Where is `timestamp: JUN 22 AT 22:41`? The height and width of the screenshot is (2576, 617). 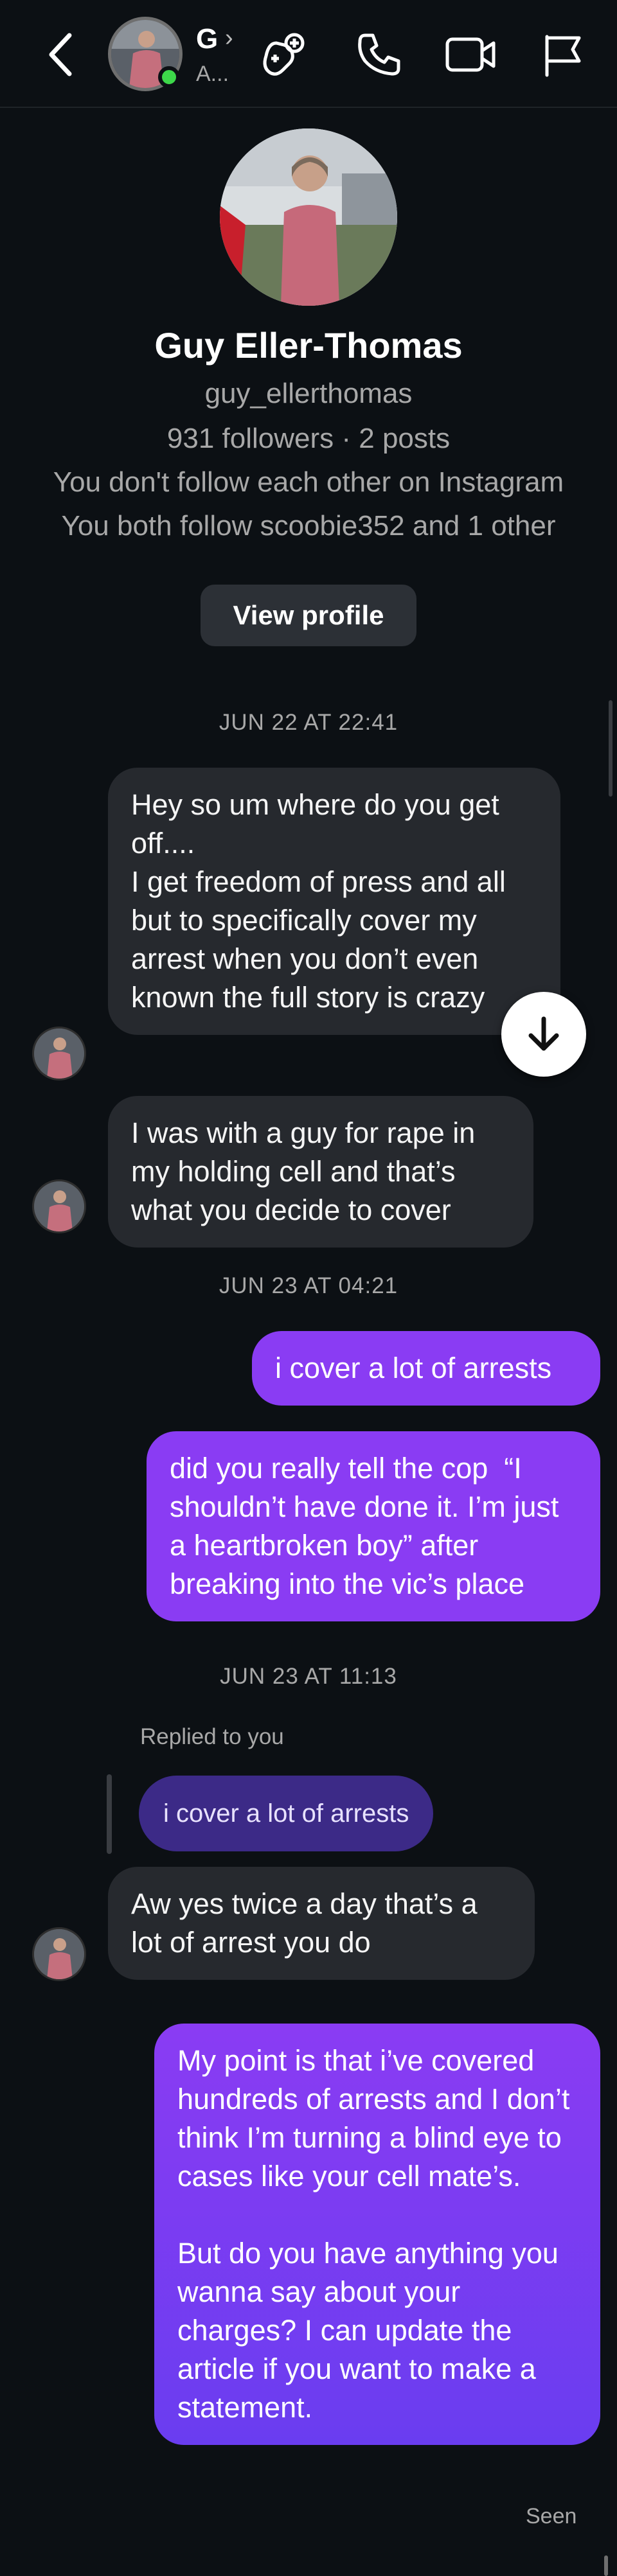
timestamp: JUN 22 AT 22:41 is located at coordinates (308, 722).